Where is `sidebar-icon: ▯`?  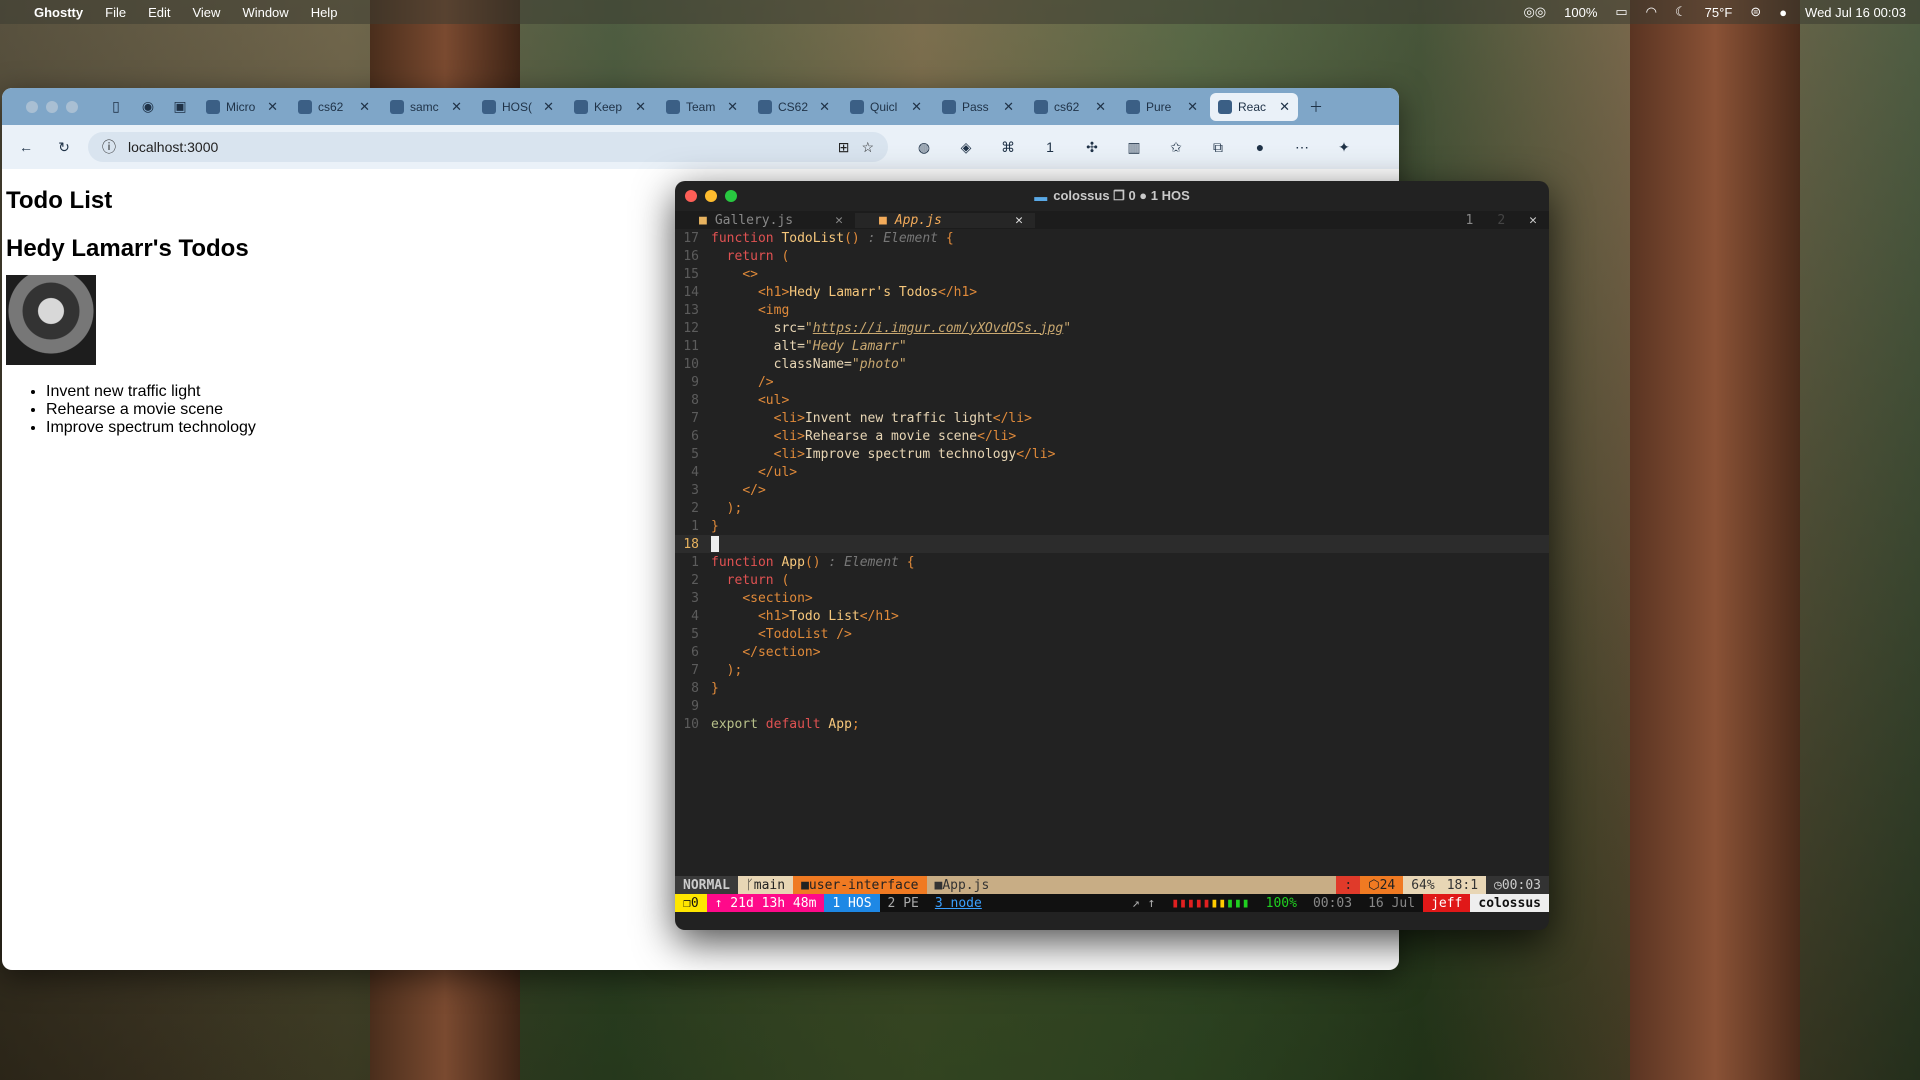
sidebar-icon: ▯ is located at coordinates (116, 107).